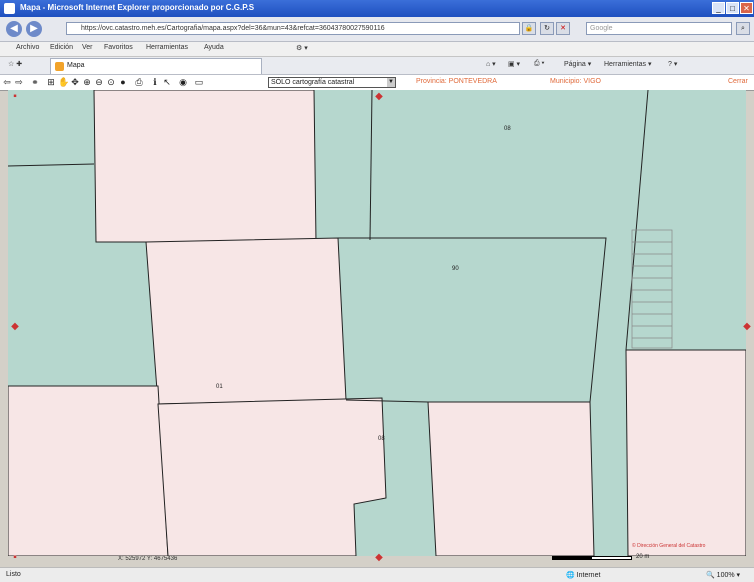 The image size is (754, 582). I want to click on pan-west-icon: ◆, so click(15, 327).